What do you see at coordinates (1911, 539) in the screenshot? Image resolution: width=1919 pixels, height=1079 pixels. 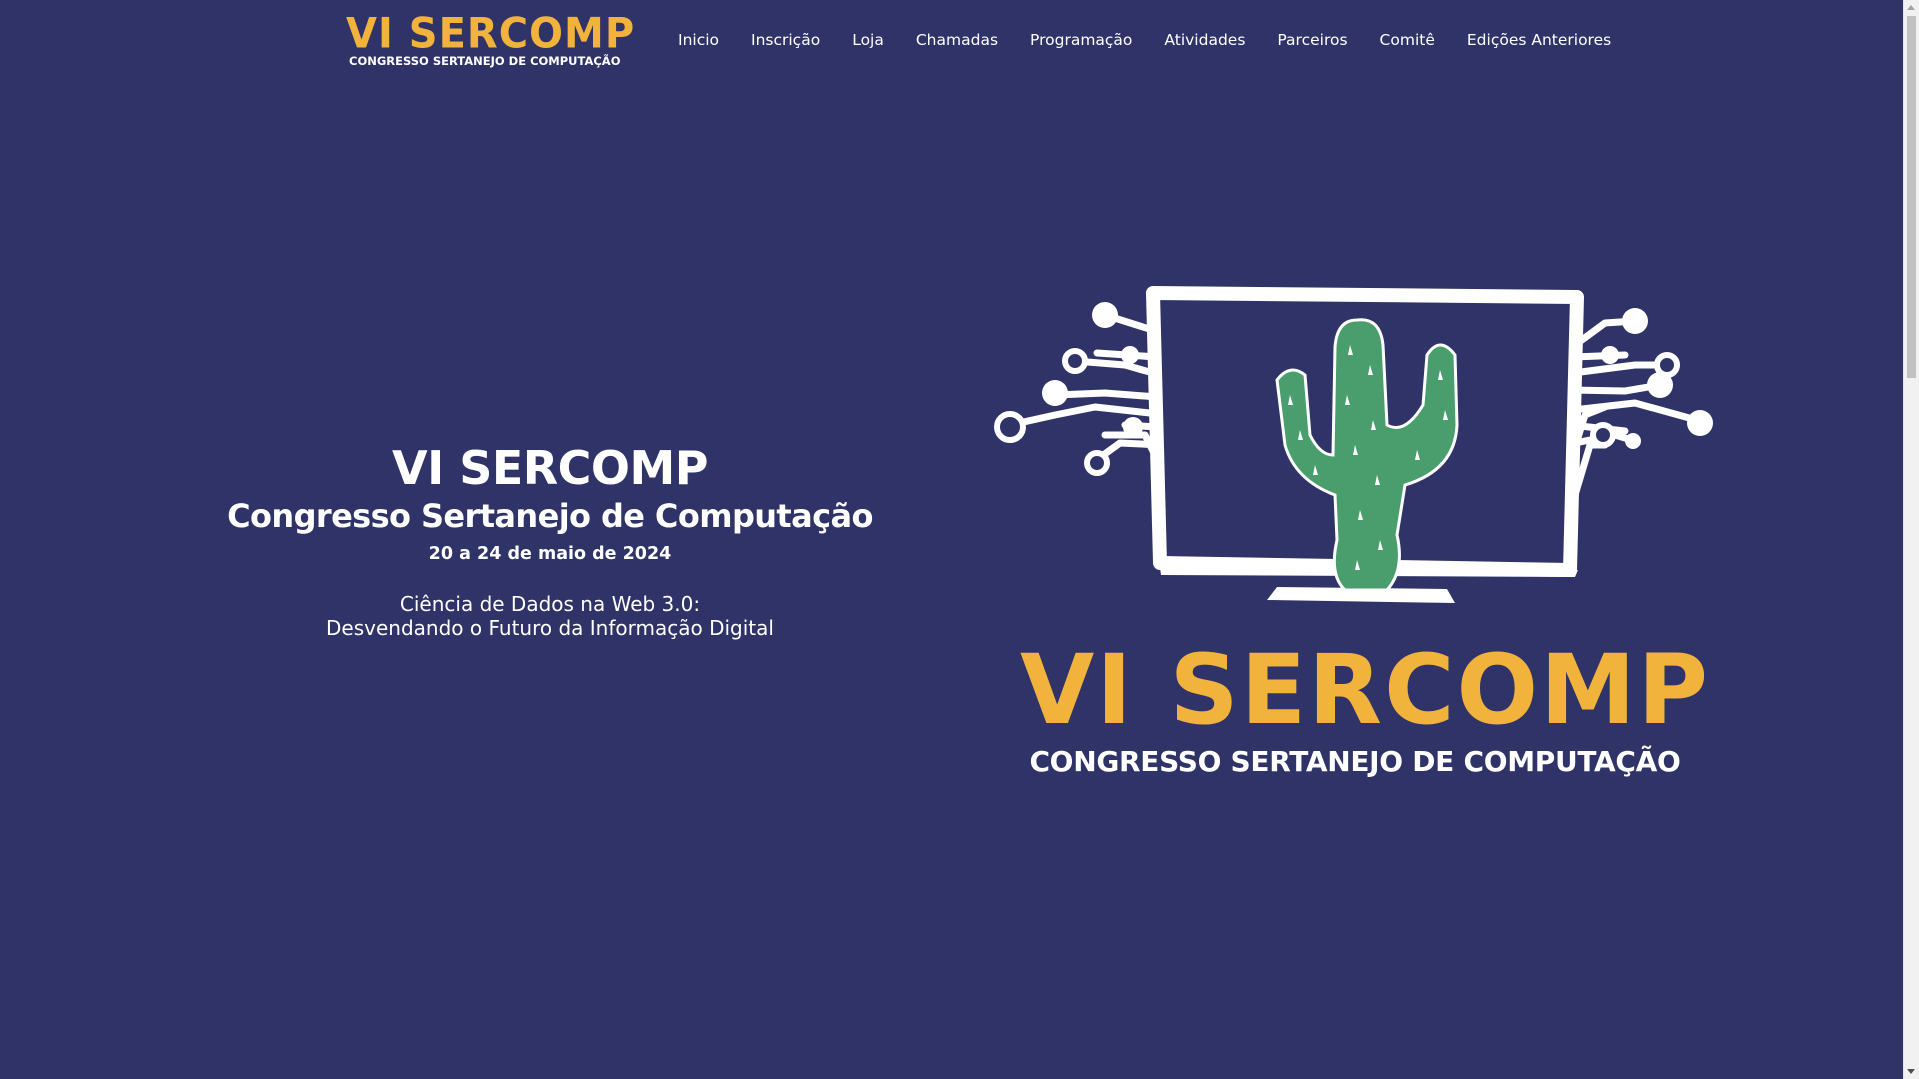 I see `page-scrollbar` at bounding box center [1911, 539].